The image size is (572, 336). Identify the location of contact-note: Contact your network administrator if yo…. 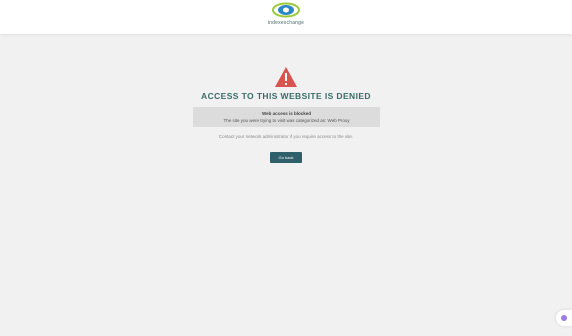
(286, 136).